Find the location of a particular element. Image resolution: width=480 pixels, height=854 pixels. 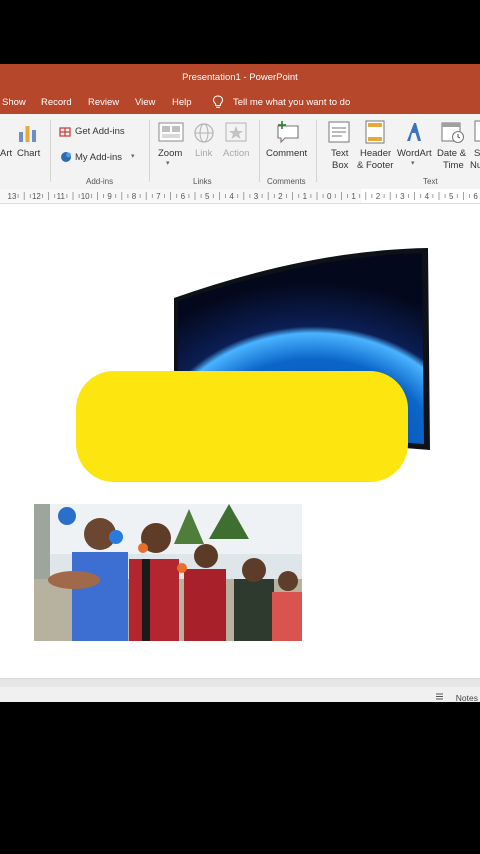

tab-record: Record is located at coordinates (56, 102).